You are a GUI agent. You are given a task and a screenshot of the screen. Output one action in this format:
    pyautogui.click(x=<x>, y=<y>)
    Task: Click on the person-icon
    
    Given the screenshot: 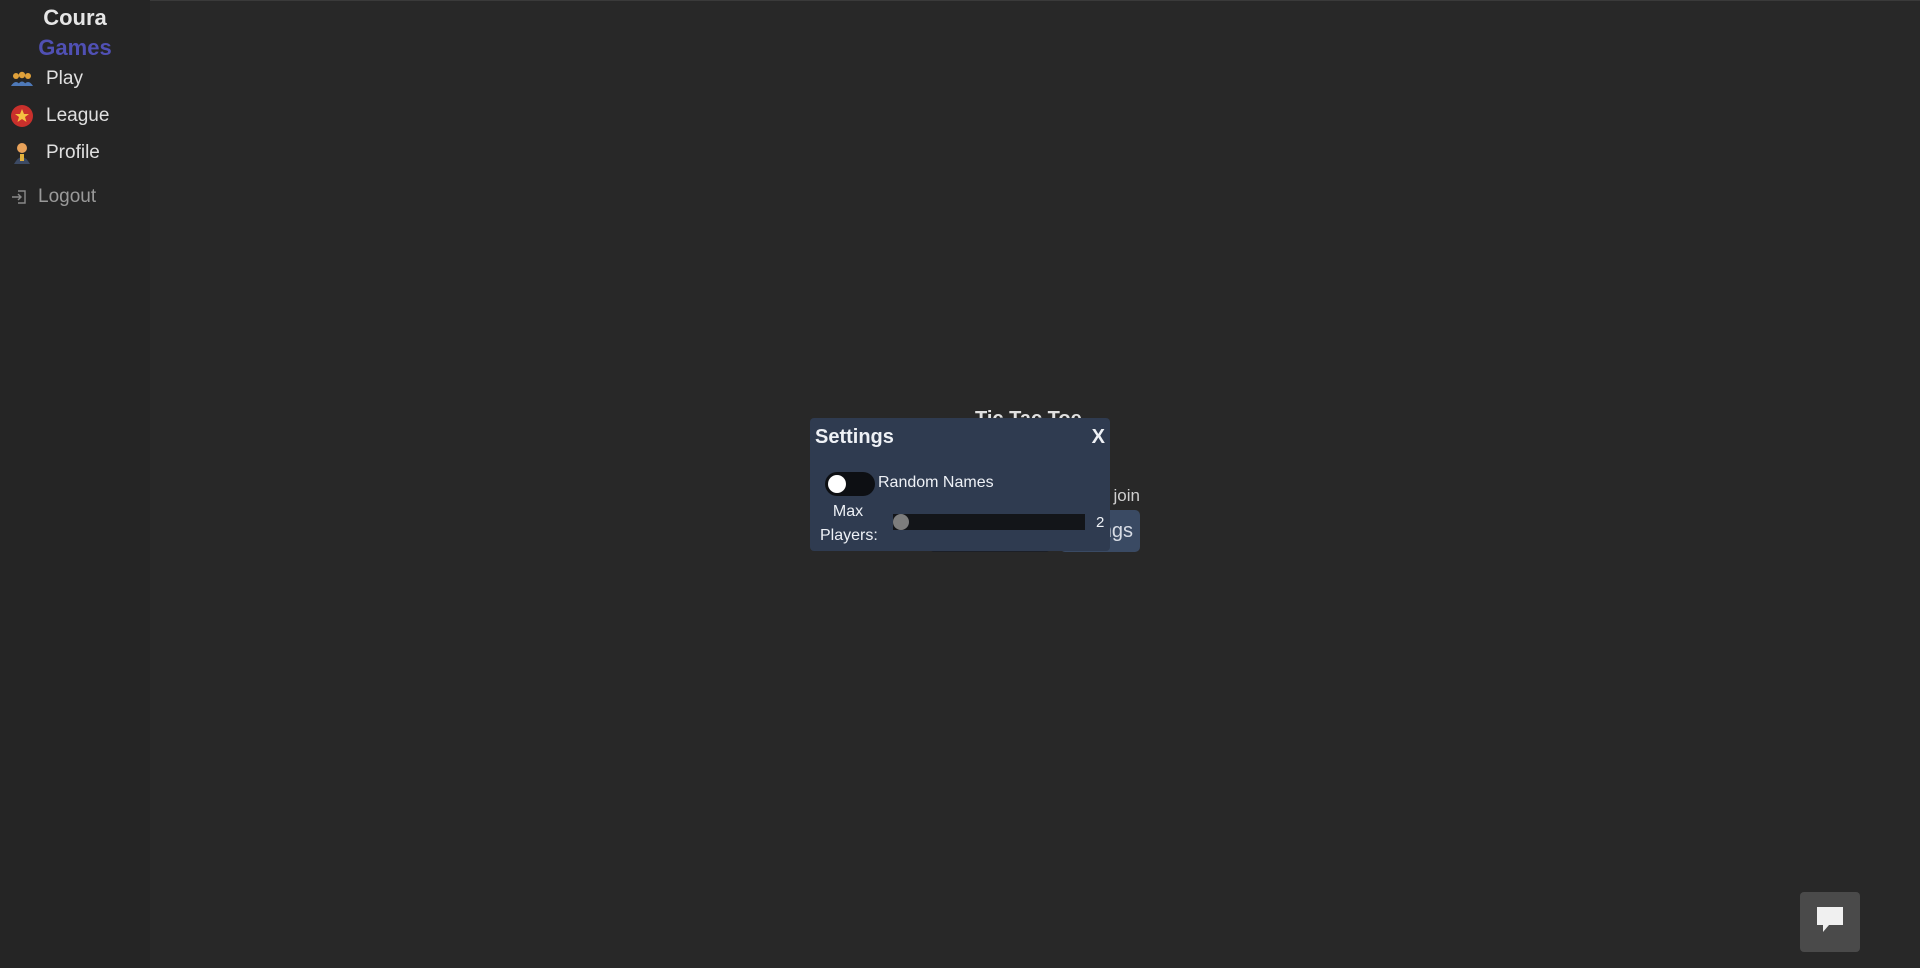 What is the action you would take?
    pyautogui.click(x=22, y=153)
    